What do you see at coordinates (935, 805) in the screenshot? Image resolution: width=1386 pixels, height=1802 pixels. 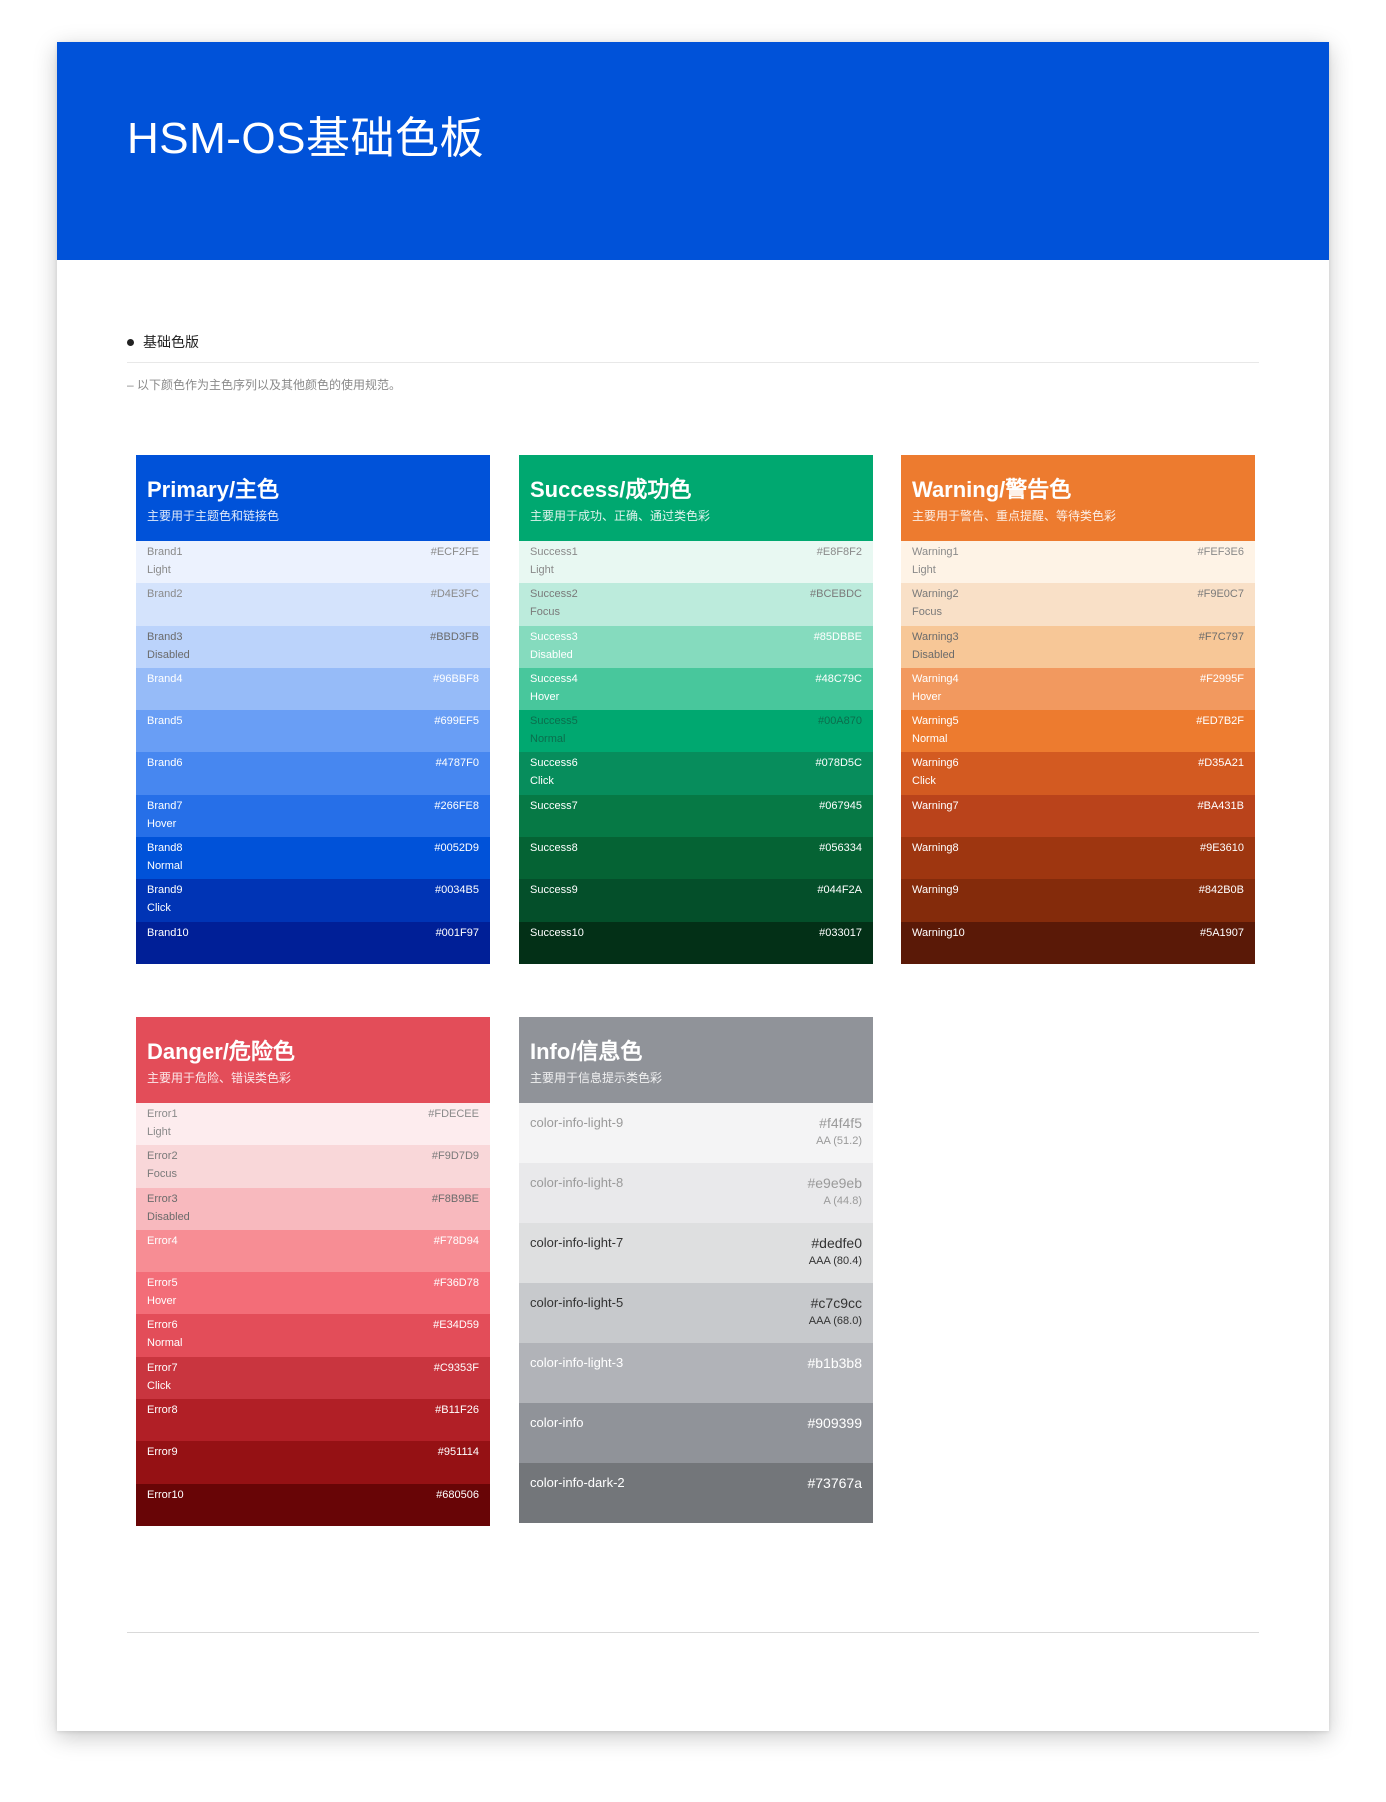 I see `swatch-name: Warning7` at bounding box center [935, 805].